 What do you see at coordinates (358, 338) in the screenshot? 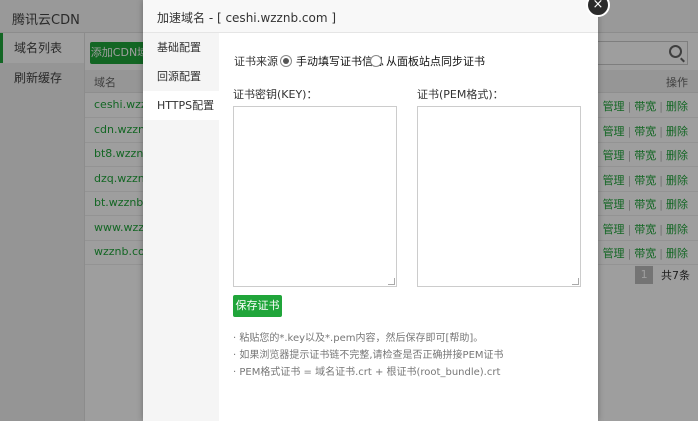
I see `tip-line: · 粘贴您的*.key以及*.pem内容，然后保存即可[帮助]。` at bounding box center [358, 338].